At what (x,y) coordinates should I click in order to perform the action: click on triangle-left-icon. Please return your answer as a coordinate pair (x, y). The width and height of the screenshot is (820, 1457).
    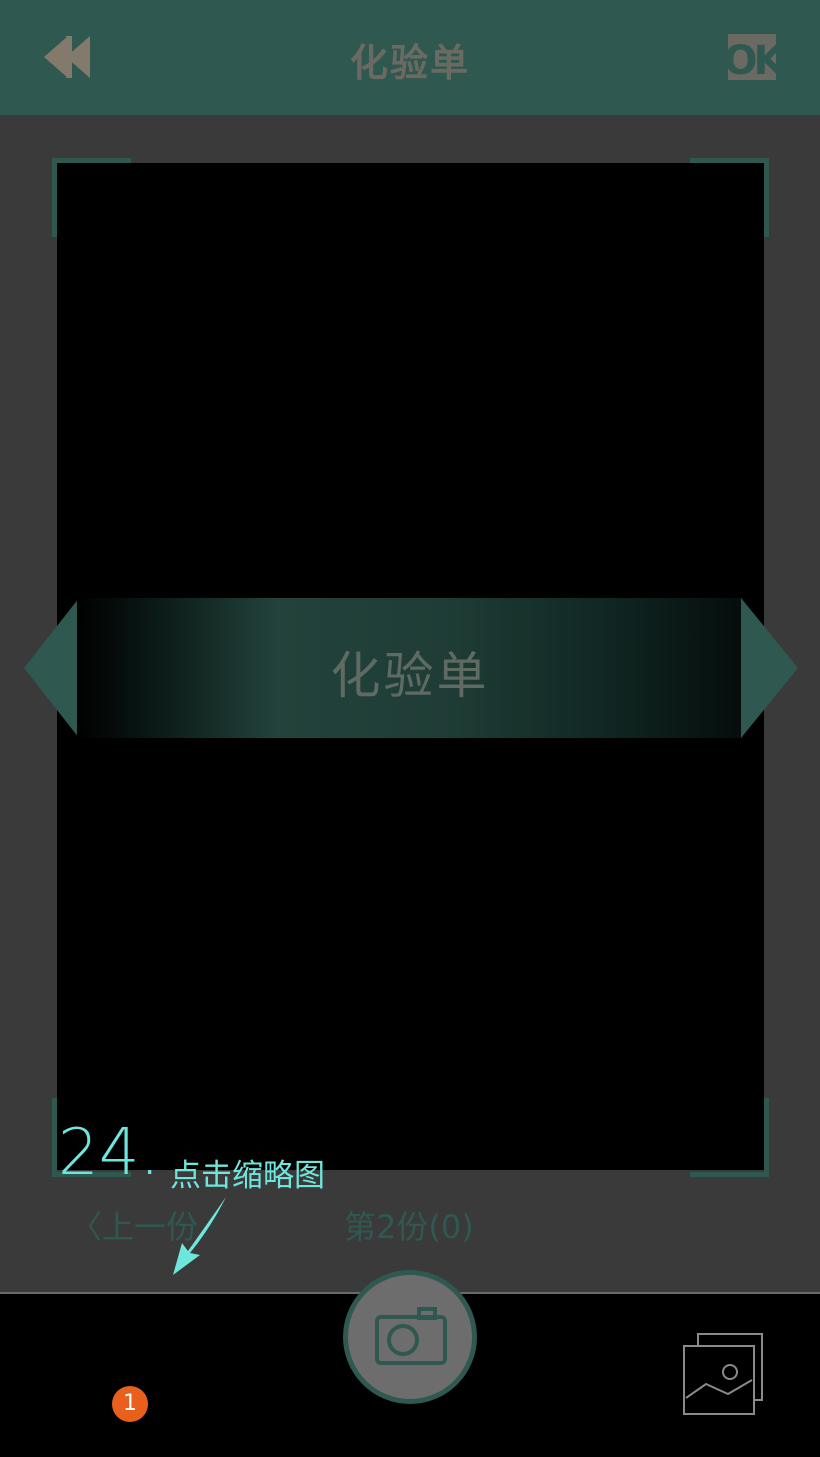
    Looking at the image, I should click on (51, 668).